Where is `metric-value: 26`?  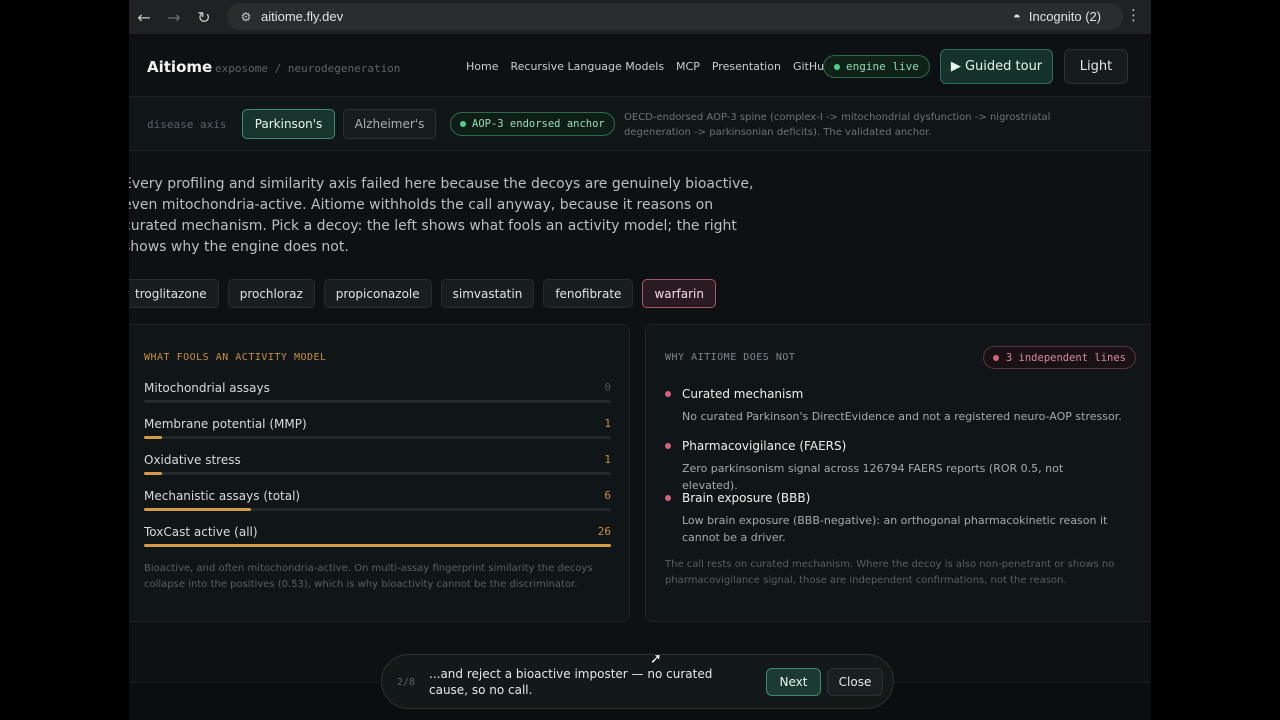 metric-value: 26 is located at coordinates (604, 531).